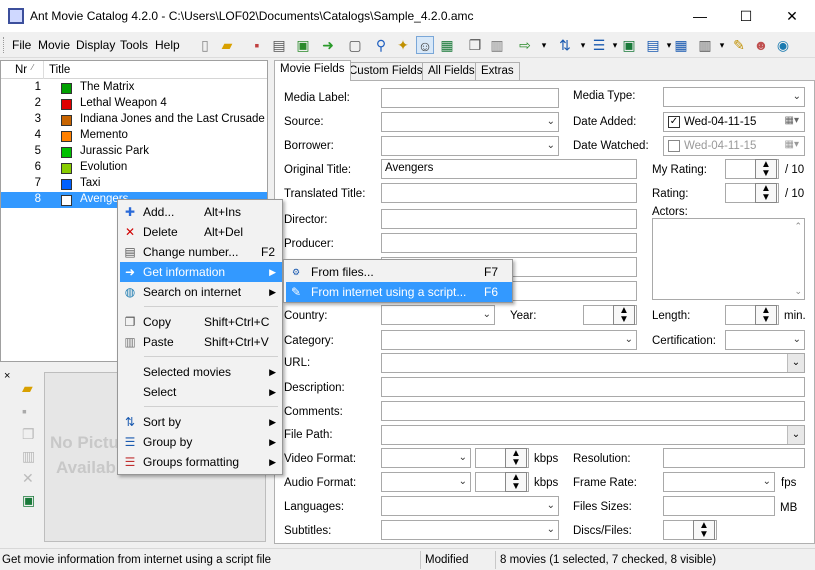  What do you see at coordinates (425, 45) in the screenshot?
I see `get-info-toolbar-icon: ☺` at bounding box center [425, 45].